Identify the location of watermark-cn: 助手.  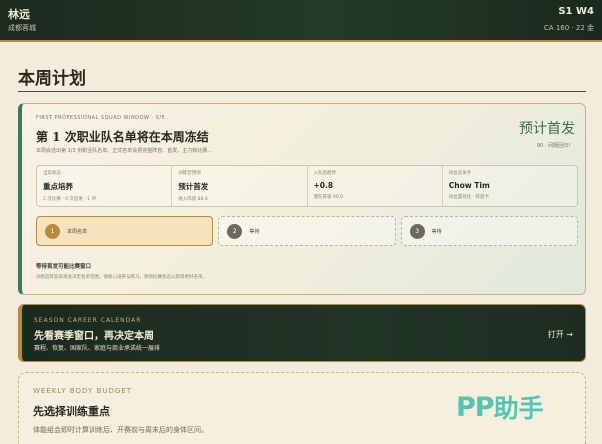
(518, 408).